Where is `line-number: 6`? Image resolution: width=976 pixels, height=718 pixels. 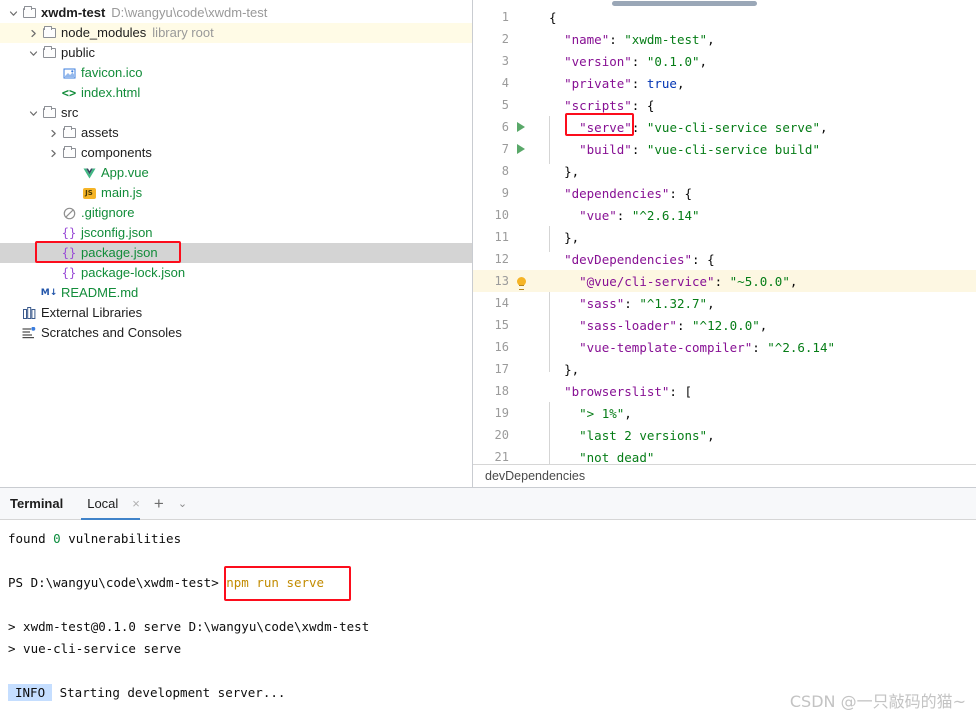
line-number: 6 is located at coordinates (505, 127).